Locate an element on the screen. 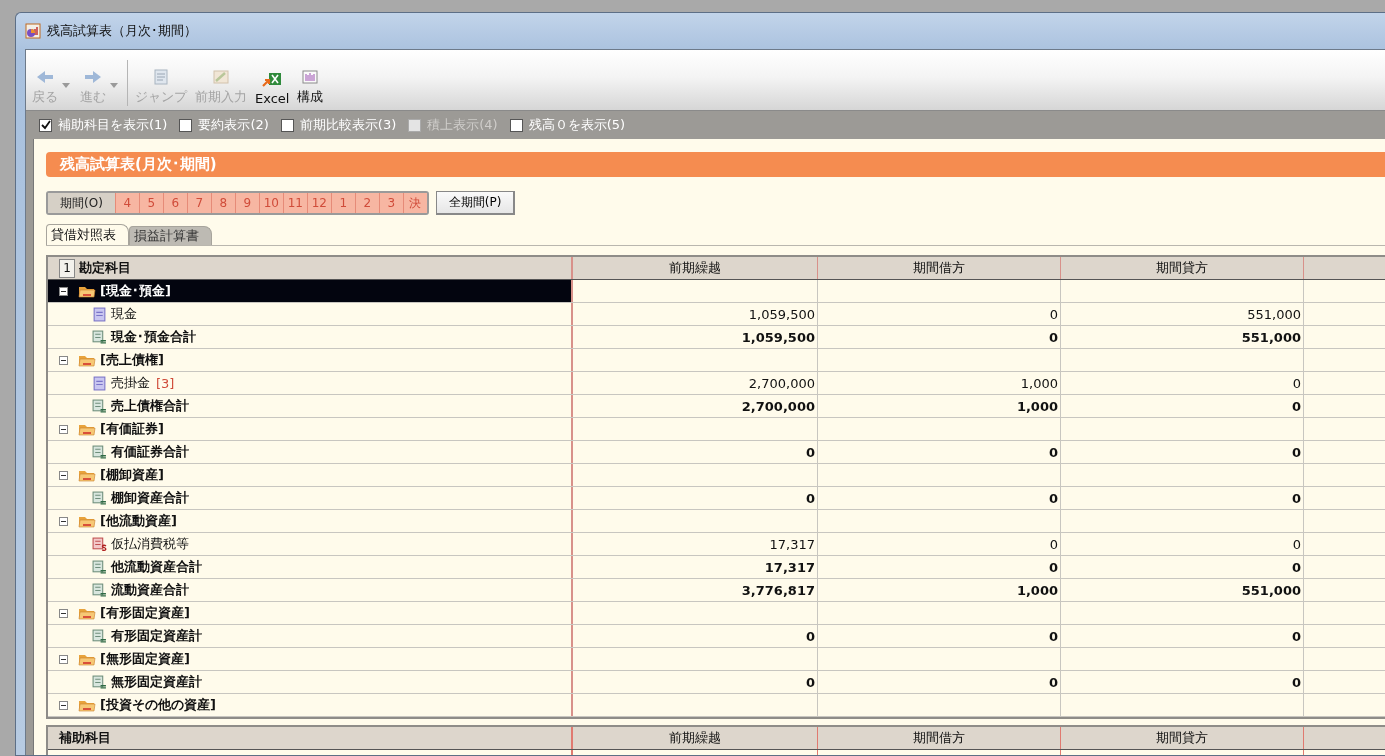  account-label: 有形固定資産計 is located at coordinates (156, 636).